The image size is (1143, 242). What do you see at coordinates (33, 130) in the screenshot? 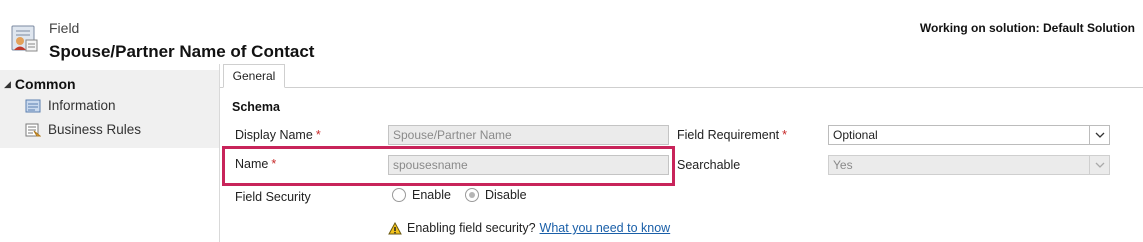
I see `business-rules-icon` at bounding box center [33, 130].